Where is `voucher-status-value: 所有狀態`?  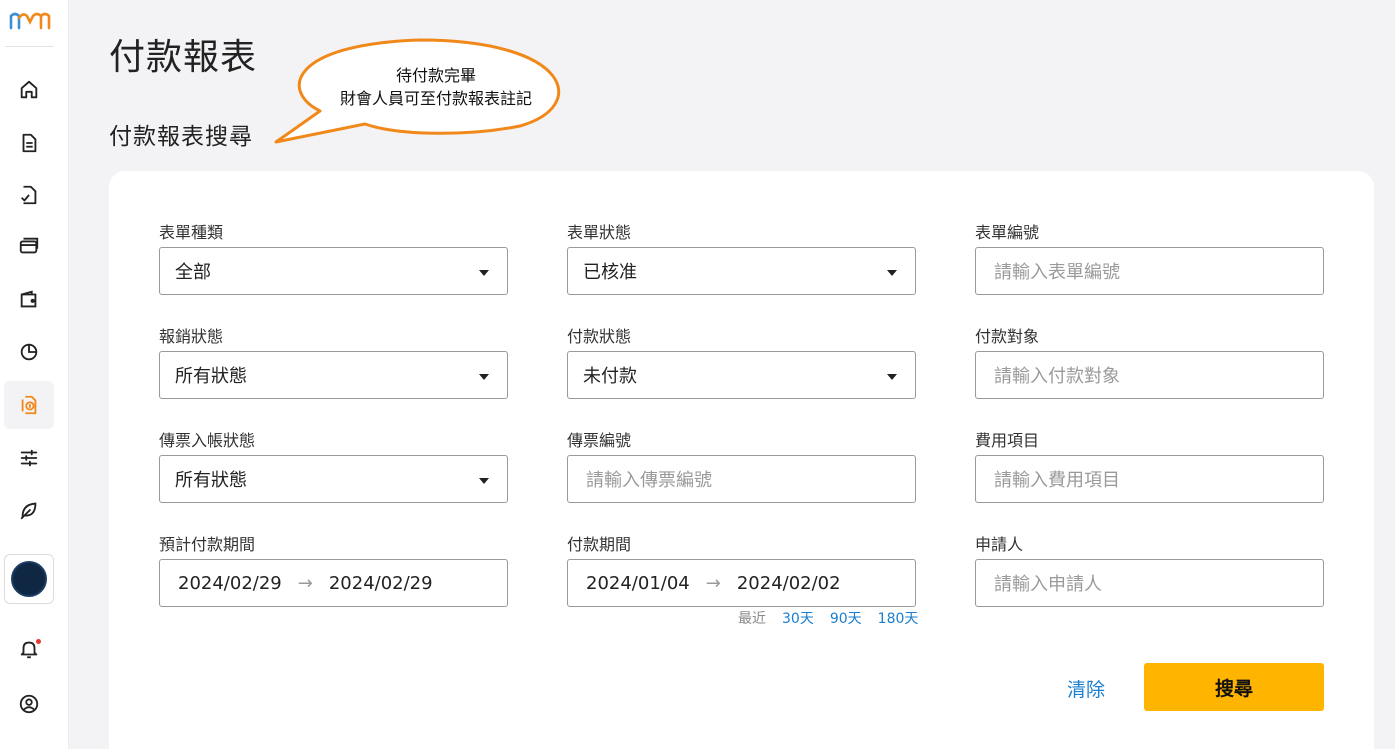
voucher-status-value: 所有狀態 is located at coordinates (211, 480).